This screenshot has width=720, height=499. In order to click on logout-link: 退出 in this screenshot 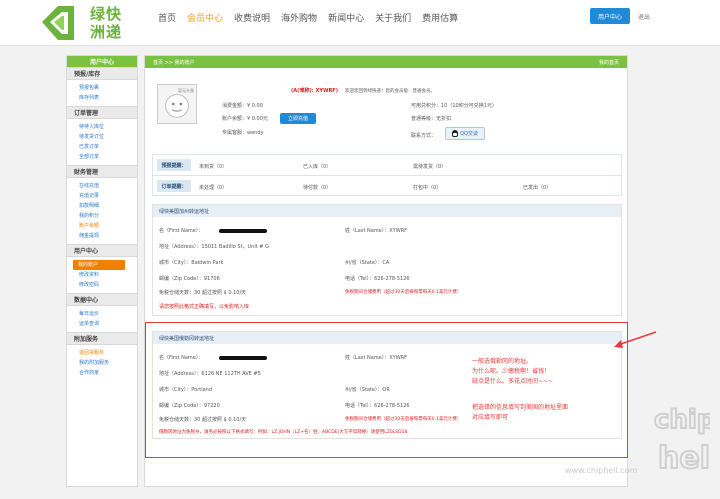, I will do `click(644, 16)`.